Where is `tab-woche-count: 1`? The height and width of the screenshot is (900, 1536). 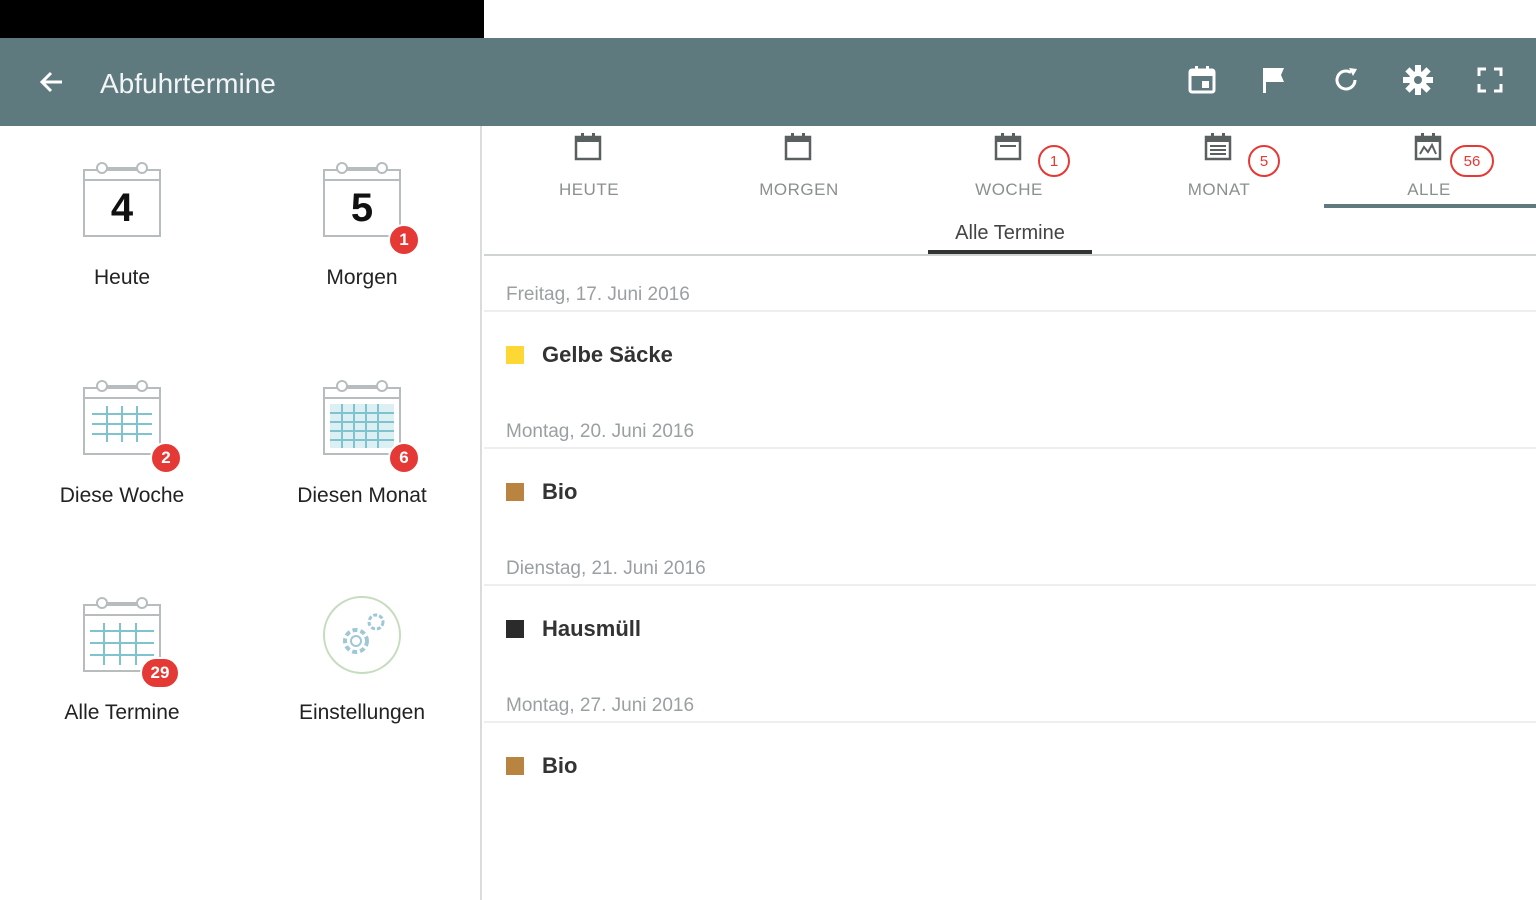
tab-woche-count: 1 is located at coordinates (1054, 161).